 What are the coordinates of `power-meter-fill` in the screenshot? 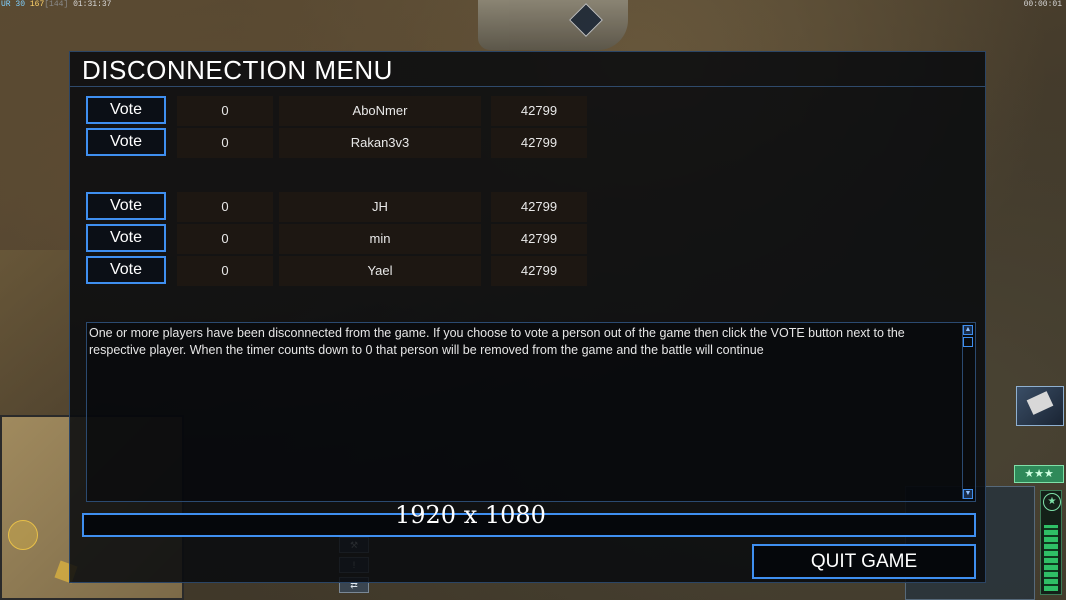 It's located at (1051, 557).